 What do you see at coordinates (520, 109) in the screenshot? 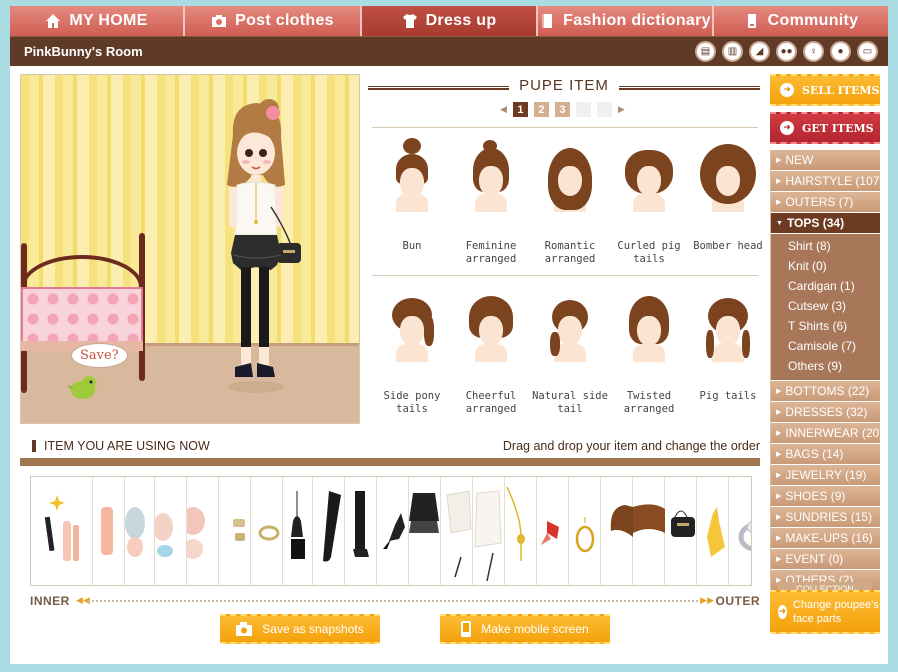
I see `page-1: 1` at bounding box center [520, 109].